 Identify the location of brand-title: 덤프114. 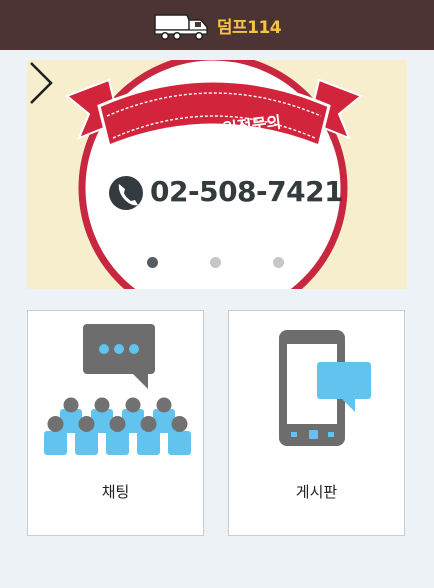
(249, 27).